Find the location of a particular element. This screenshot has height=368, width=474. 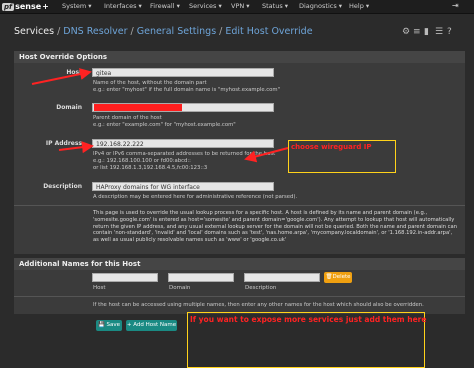

save-button: 💾 Save is located at coordinates (109, 325).